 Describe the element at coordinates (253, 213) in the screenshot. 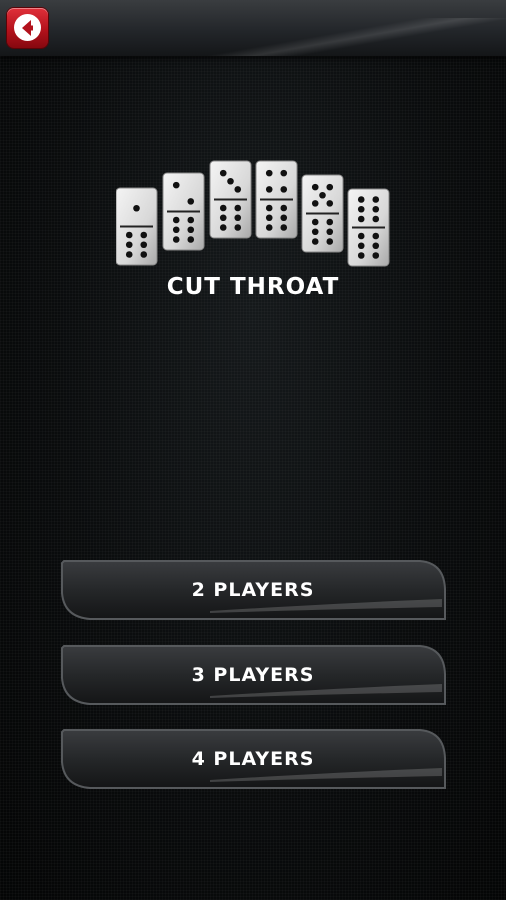

I see `dominoes-graphic` at that location.